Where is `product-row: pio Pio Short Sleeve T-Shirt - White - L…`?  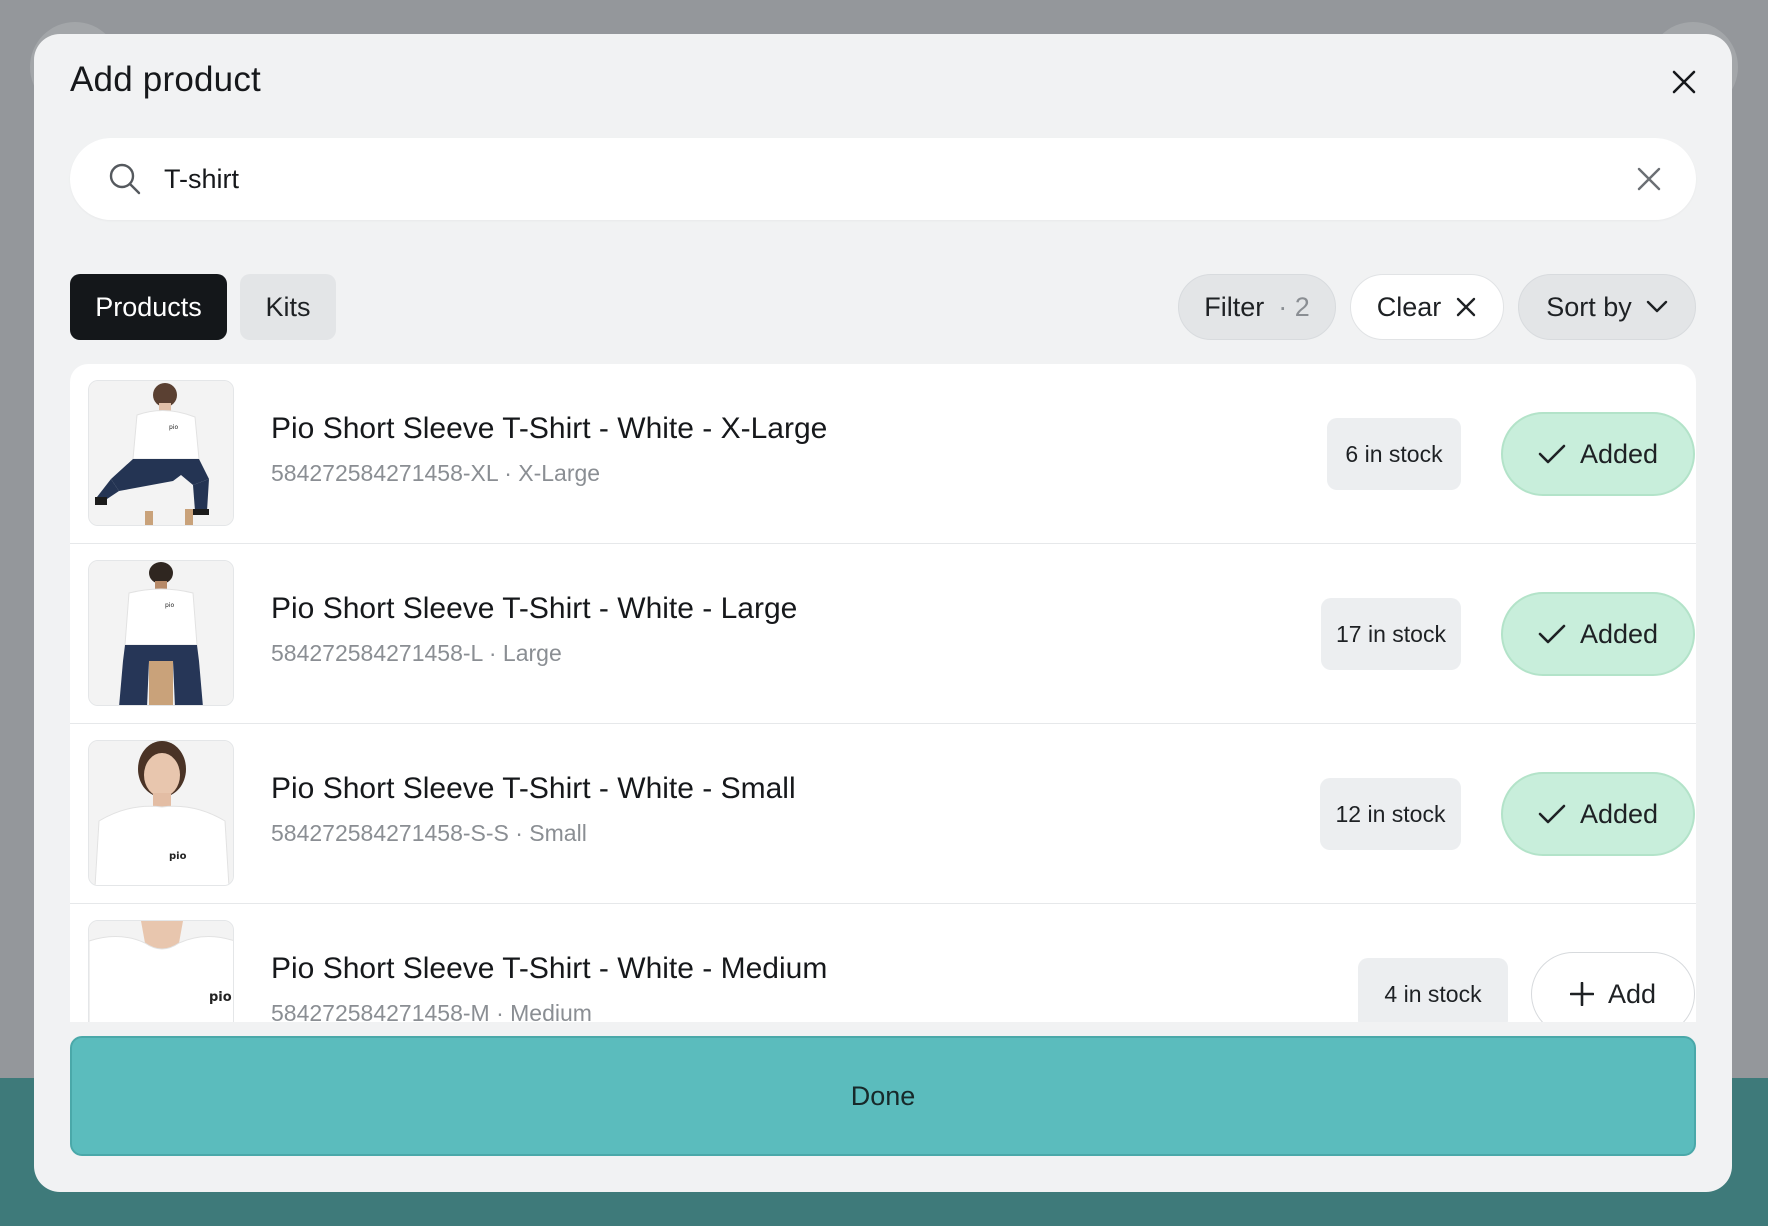
product-row: pio Pio Short Sleeve T-Shirt - White - L… is located at coordinates (883, 634).